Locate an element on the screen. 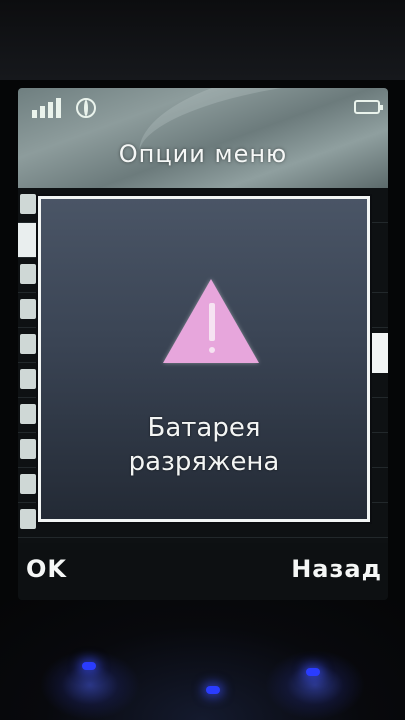 This screenshot has width=405, height=720. exclamation-dot is located at coordinates (212, 350).